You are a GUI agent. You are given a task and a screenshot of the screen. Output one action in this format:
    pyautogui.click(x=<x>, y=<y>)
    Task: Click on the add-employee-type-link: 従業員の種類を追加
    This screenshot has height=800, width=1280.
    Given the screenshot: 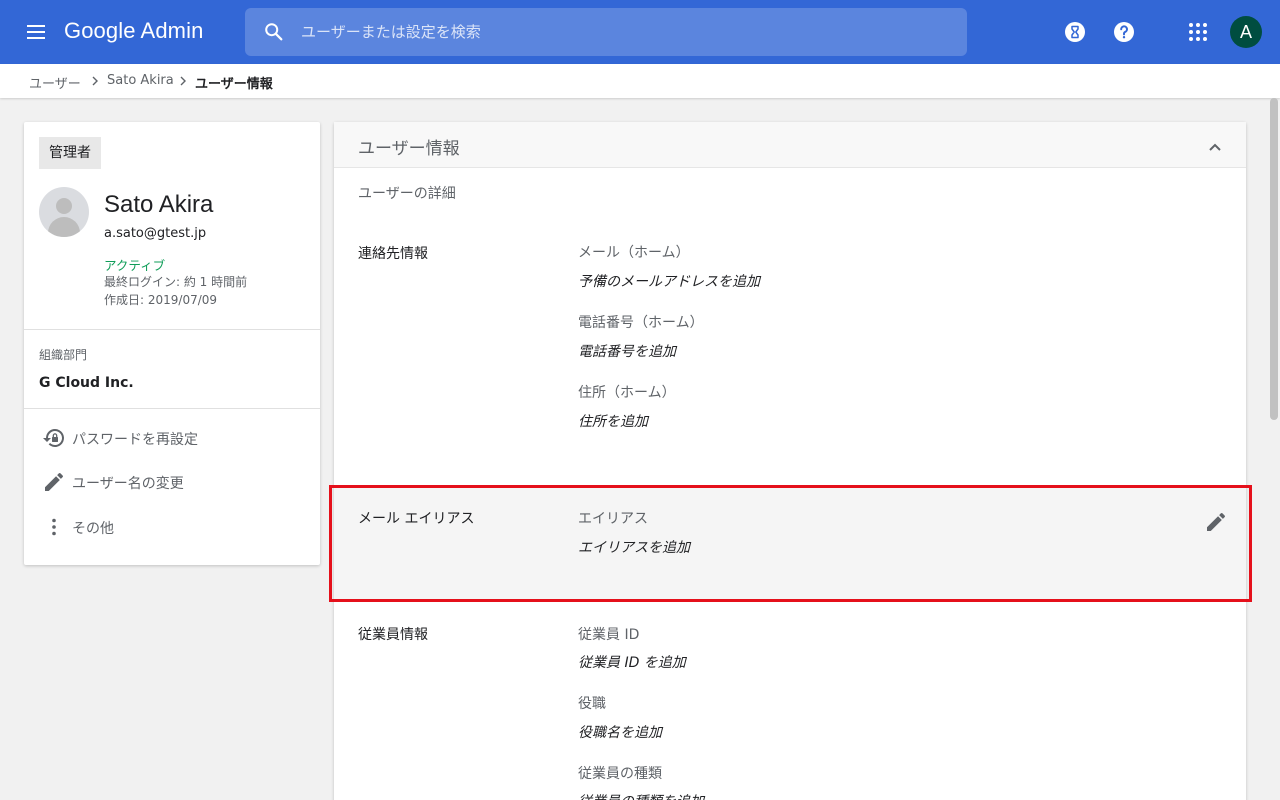 What is the action you would take?
    pyautogui.click(x=641, y=795)
    